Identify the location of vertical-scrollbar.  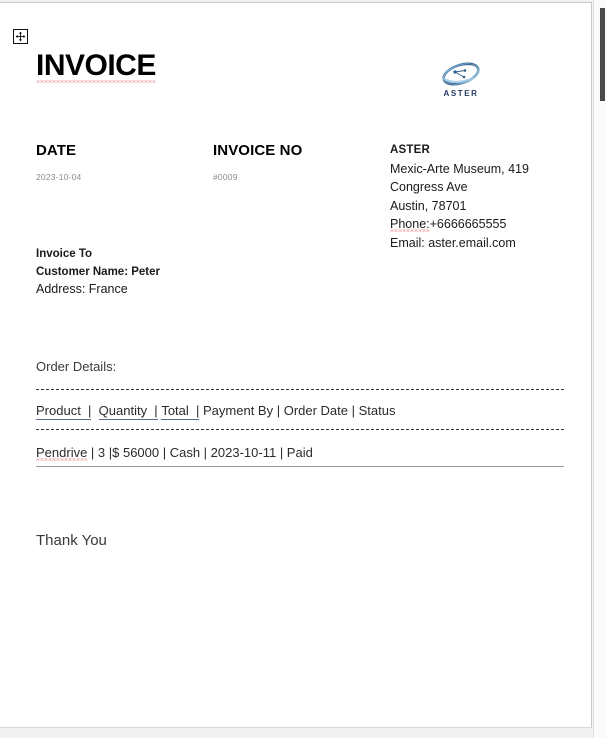
(600, 369).